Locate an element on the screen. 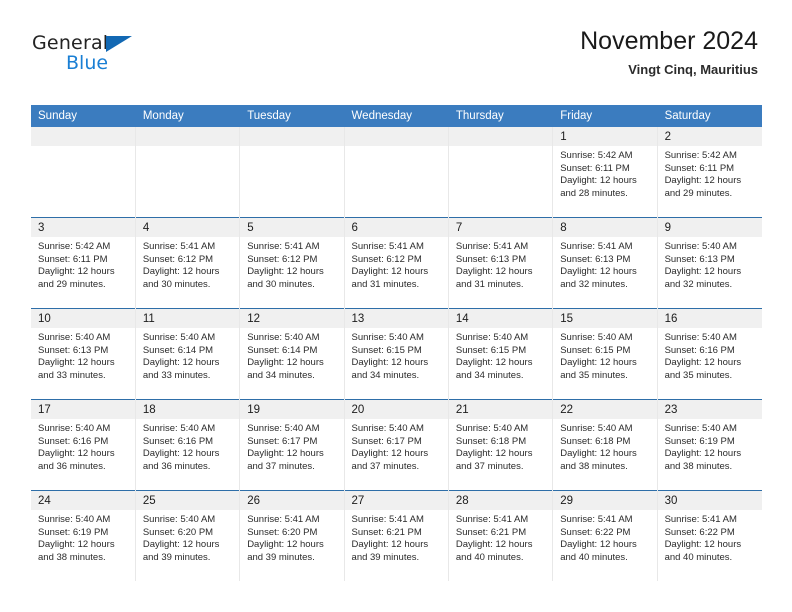  day-number: 27 is located at coordinates (396, 500).